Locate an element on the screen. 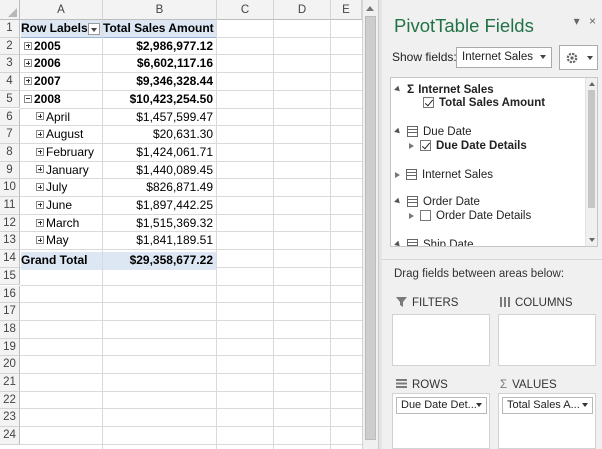  show-fields-select: Internet Sales is located at coordinates (504, 57).